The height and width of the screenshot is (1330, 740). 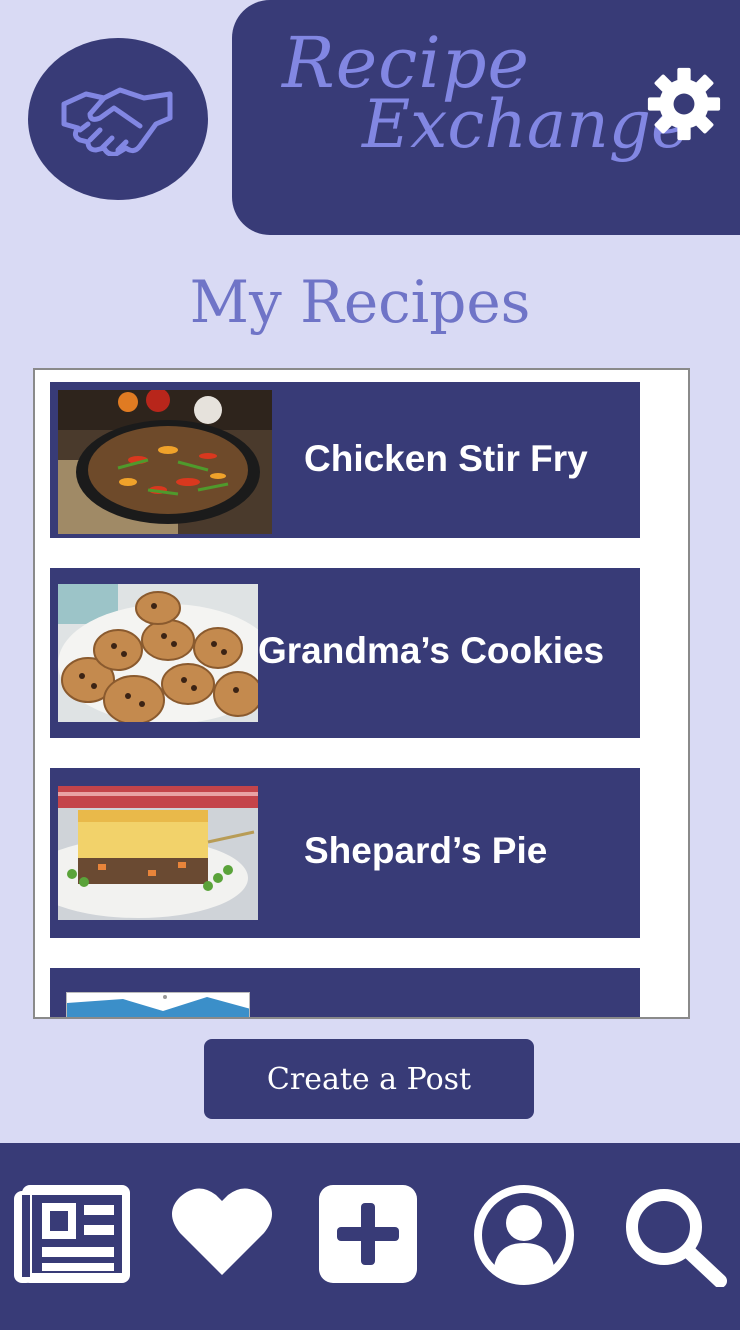 What do you see at coordinates (345, 992) in the screenshot?
I see `recipe-card` at bounding box center [345, 992].